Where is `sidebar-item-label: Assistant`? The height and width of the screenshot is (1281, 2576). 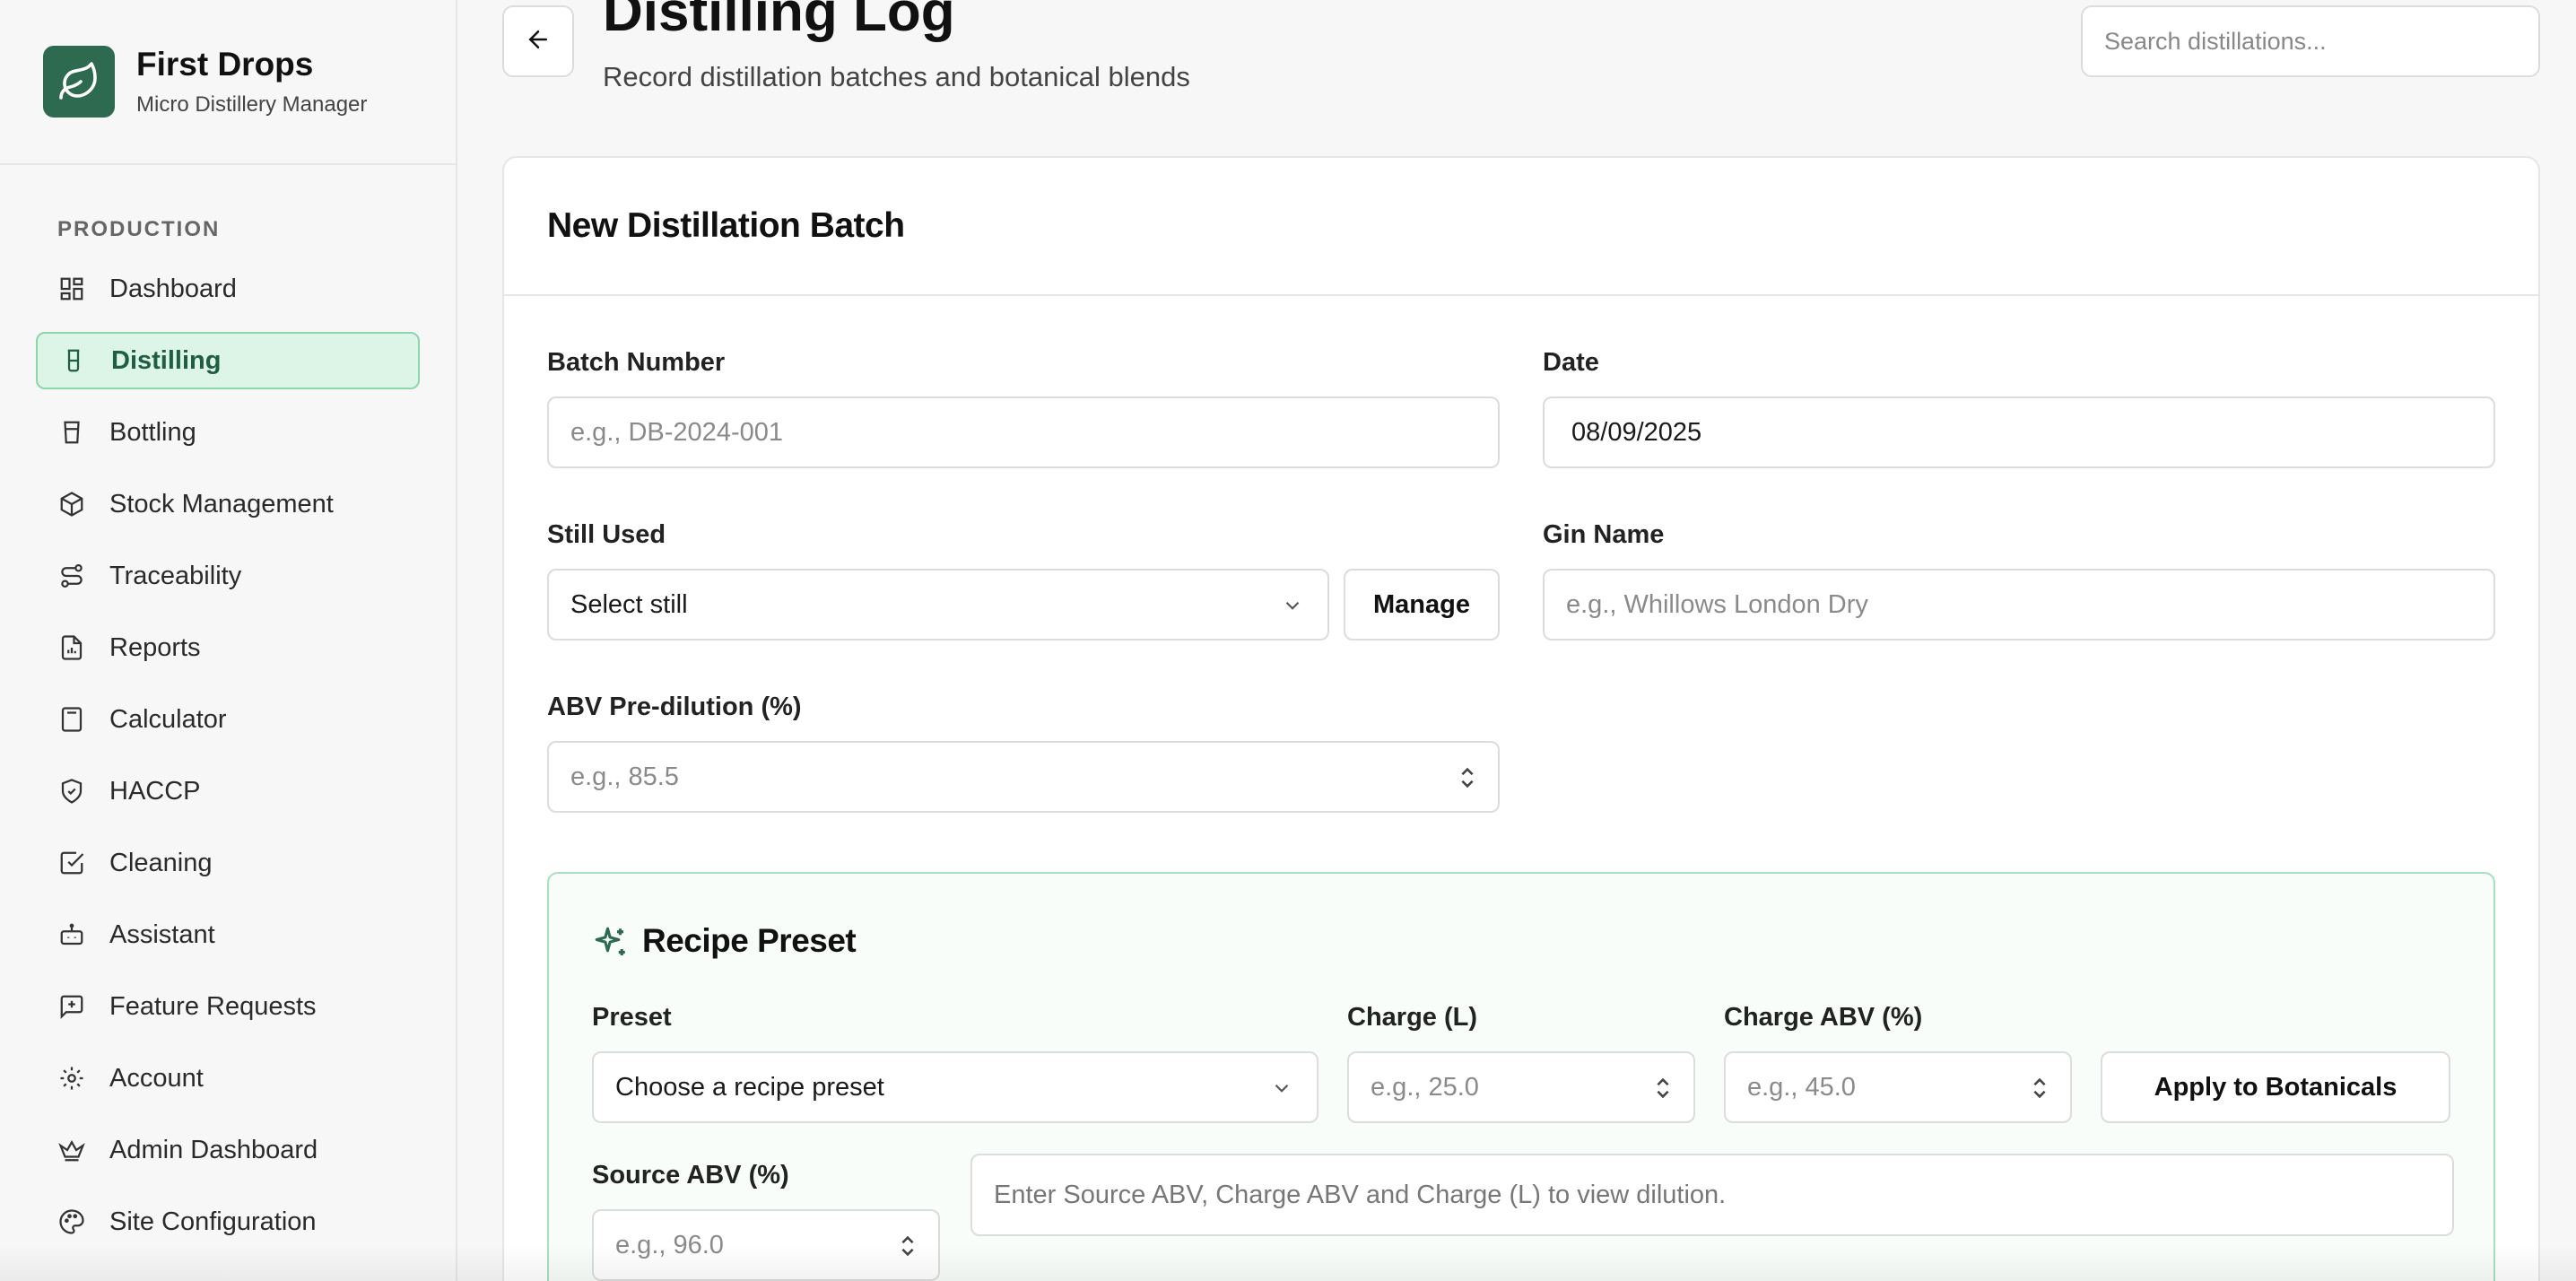 sidebar-item-label: Assistant is located at coordinates (162, 934).